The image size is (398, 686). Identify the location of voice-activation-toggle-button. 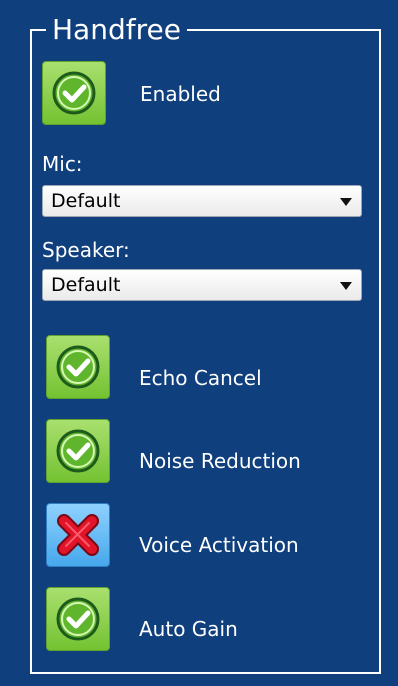
(78, 535).